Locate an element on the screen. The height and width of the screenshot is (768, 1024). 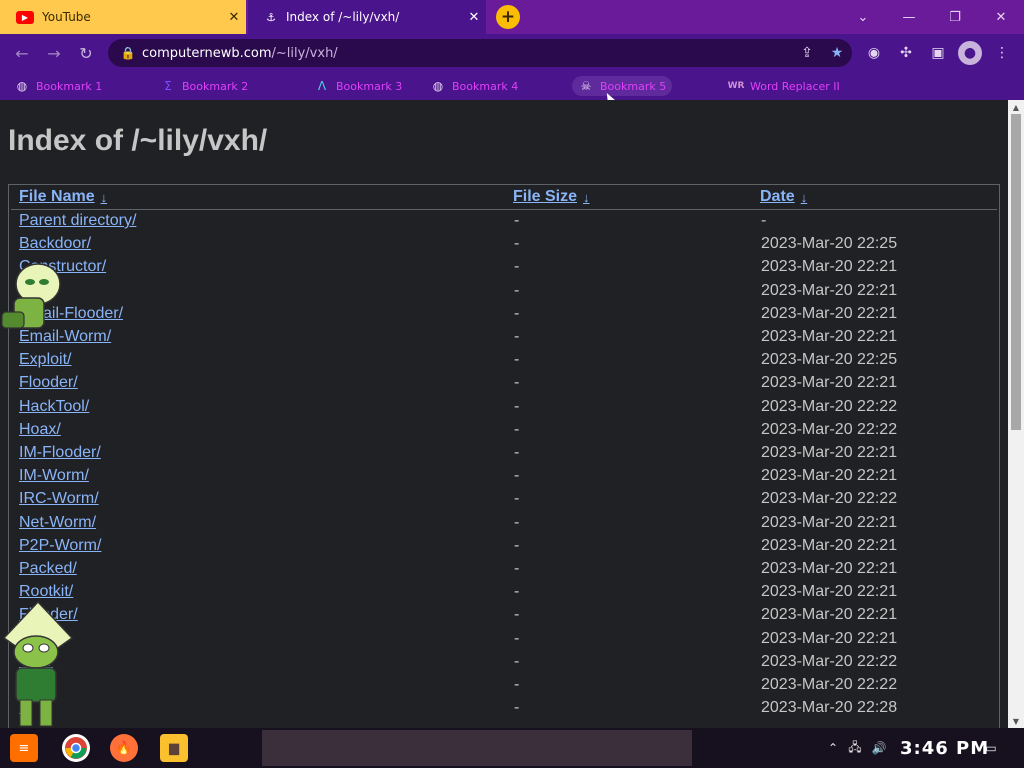
tab-index-lily-vxh: ⚓ Index of /~lily/vxh/ ✕ is located at coordinates (367, 17).